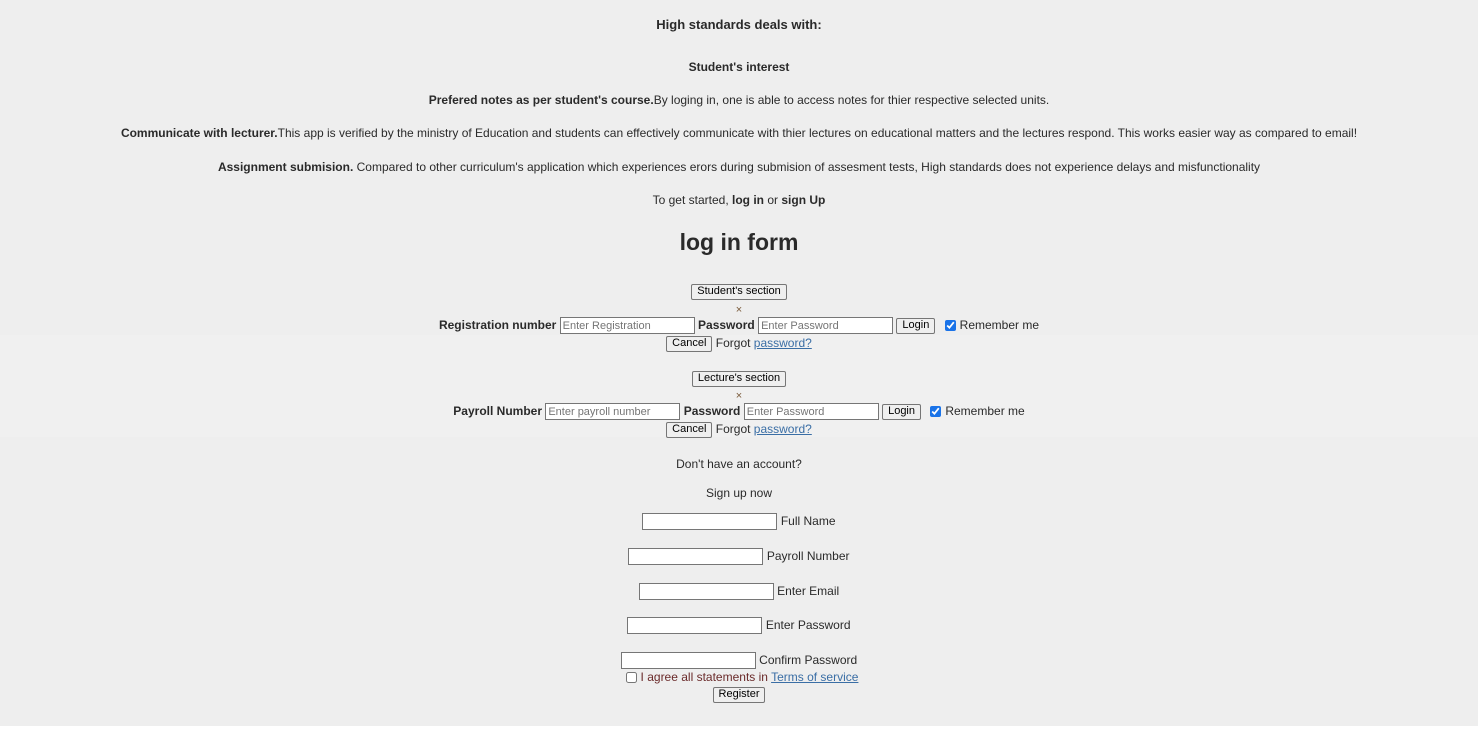 The height and width of the screenshot is (730, 1478). What do you see at coordinates (808, 625) in the screenshot?
I see `password-label: Enter Password` at bounding box center [808, 625].